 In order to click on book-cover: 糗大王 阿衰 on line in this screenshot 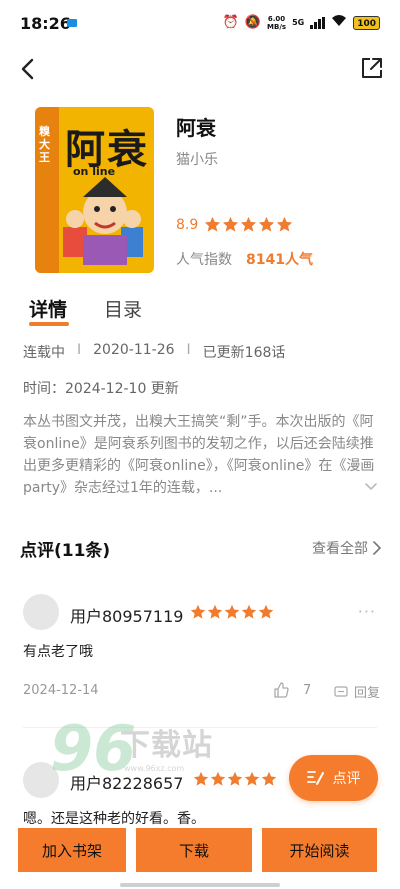, I will do `click(94, 190)`.